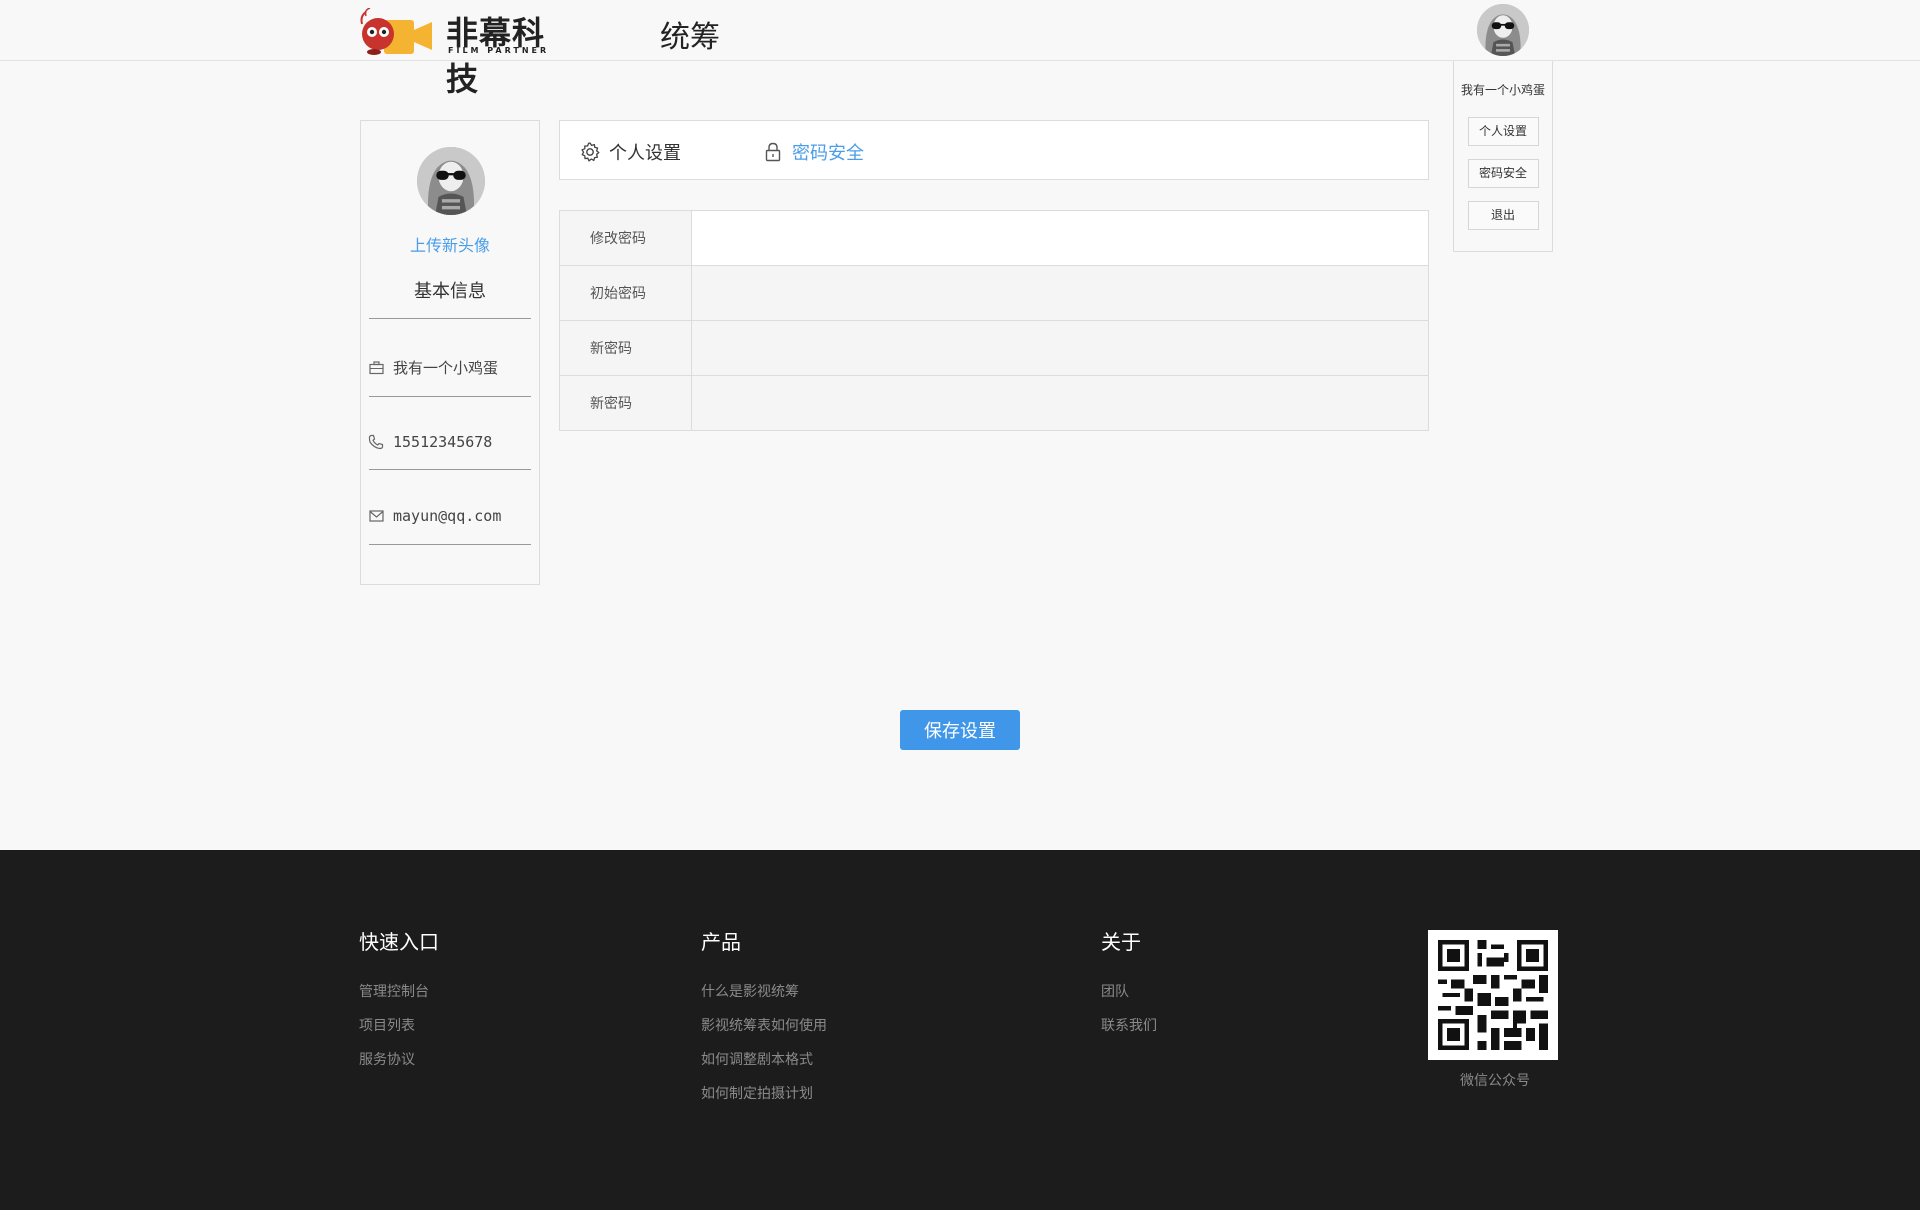 This screenshot has width=1920, height=1210. Describe the element at coordinates (1060, 348) in the screenshot. I see `new-password-field` at that location.